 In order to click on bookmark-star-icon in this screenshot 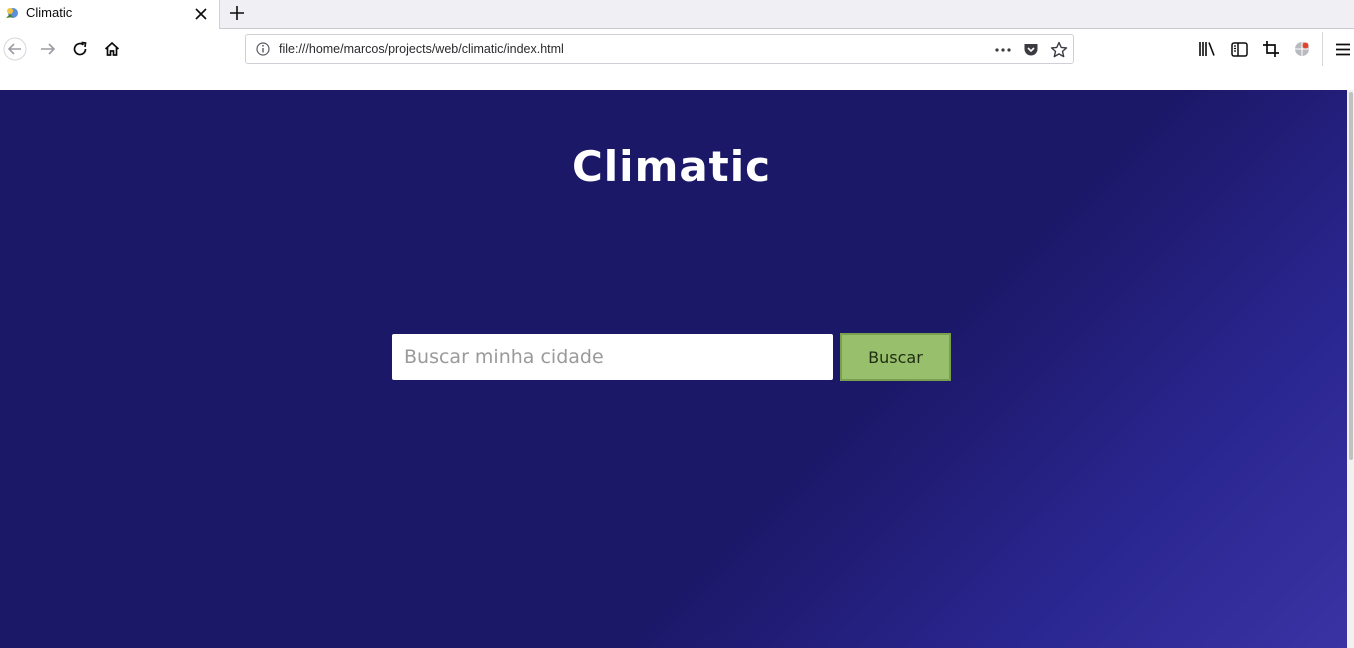, I will do `click(1059, 50)`.